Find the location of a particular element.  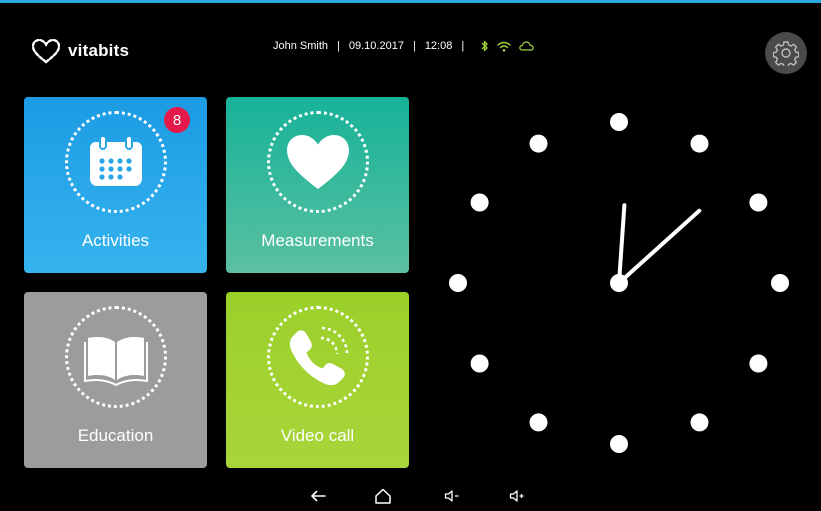

tile-label: Video call is located at coordinates (317, 435).